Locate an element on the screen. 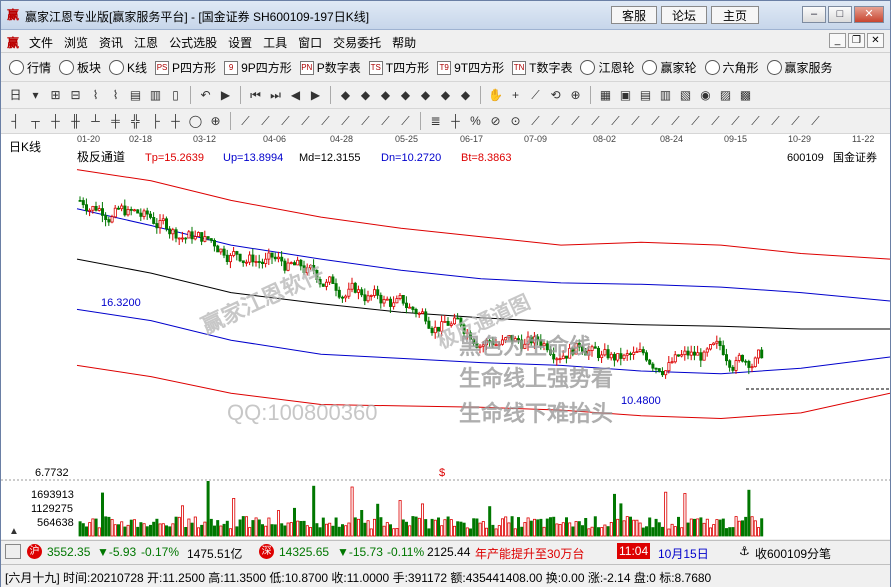 The image size is (891, 587). service-button: 客服 is located at coordinates (634, 15).